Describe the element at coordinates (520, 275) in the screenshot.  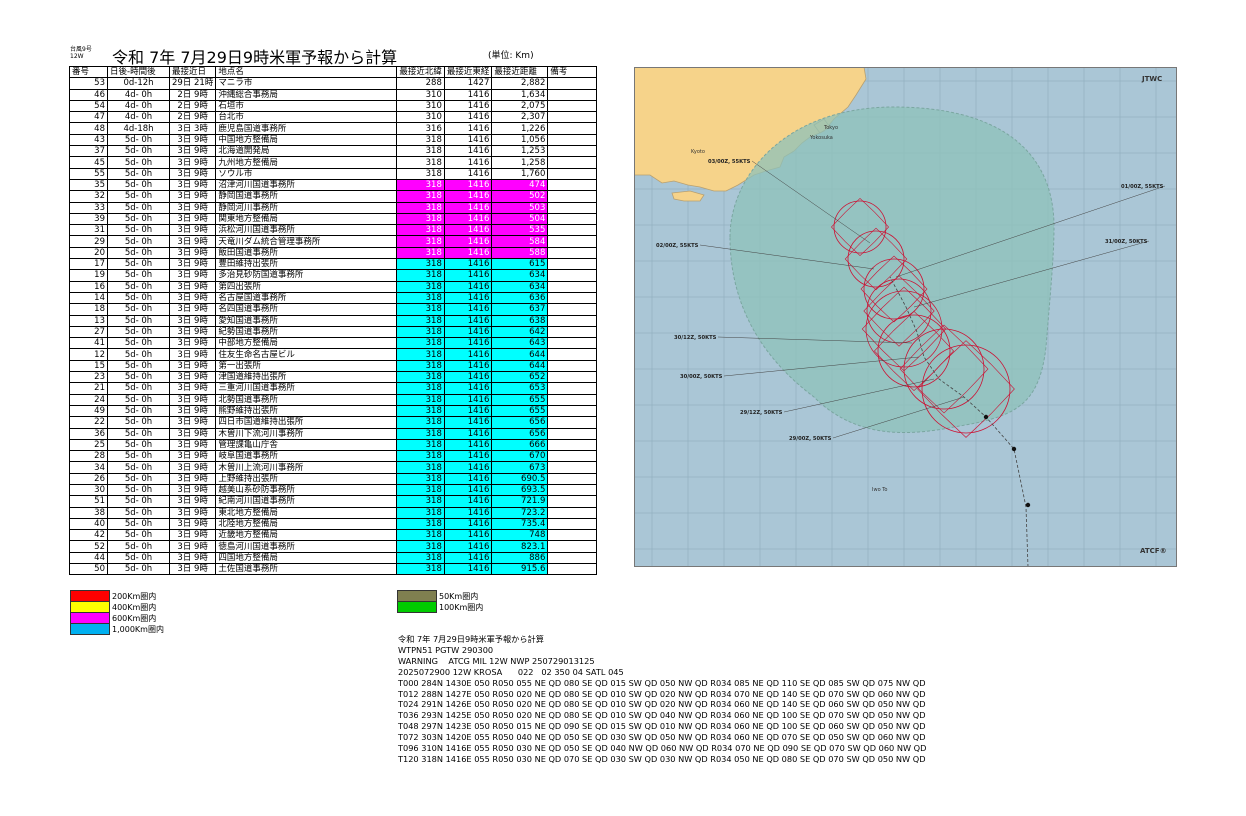
I see `row-dist: 634` at that location.